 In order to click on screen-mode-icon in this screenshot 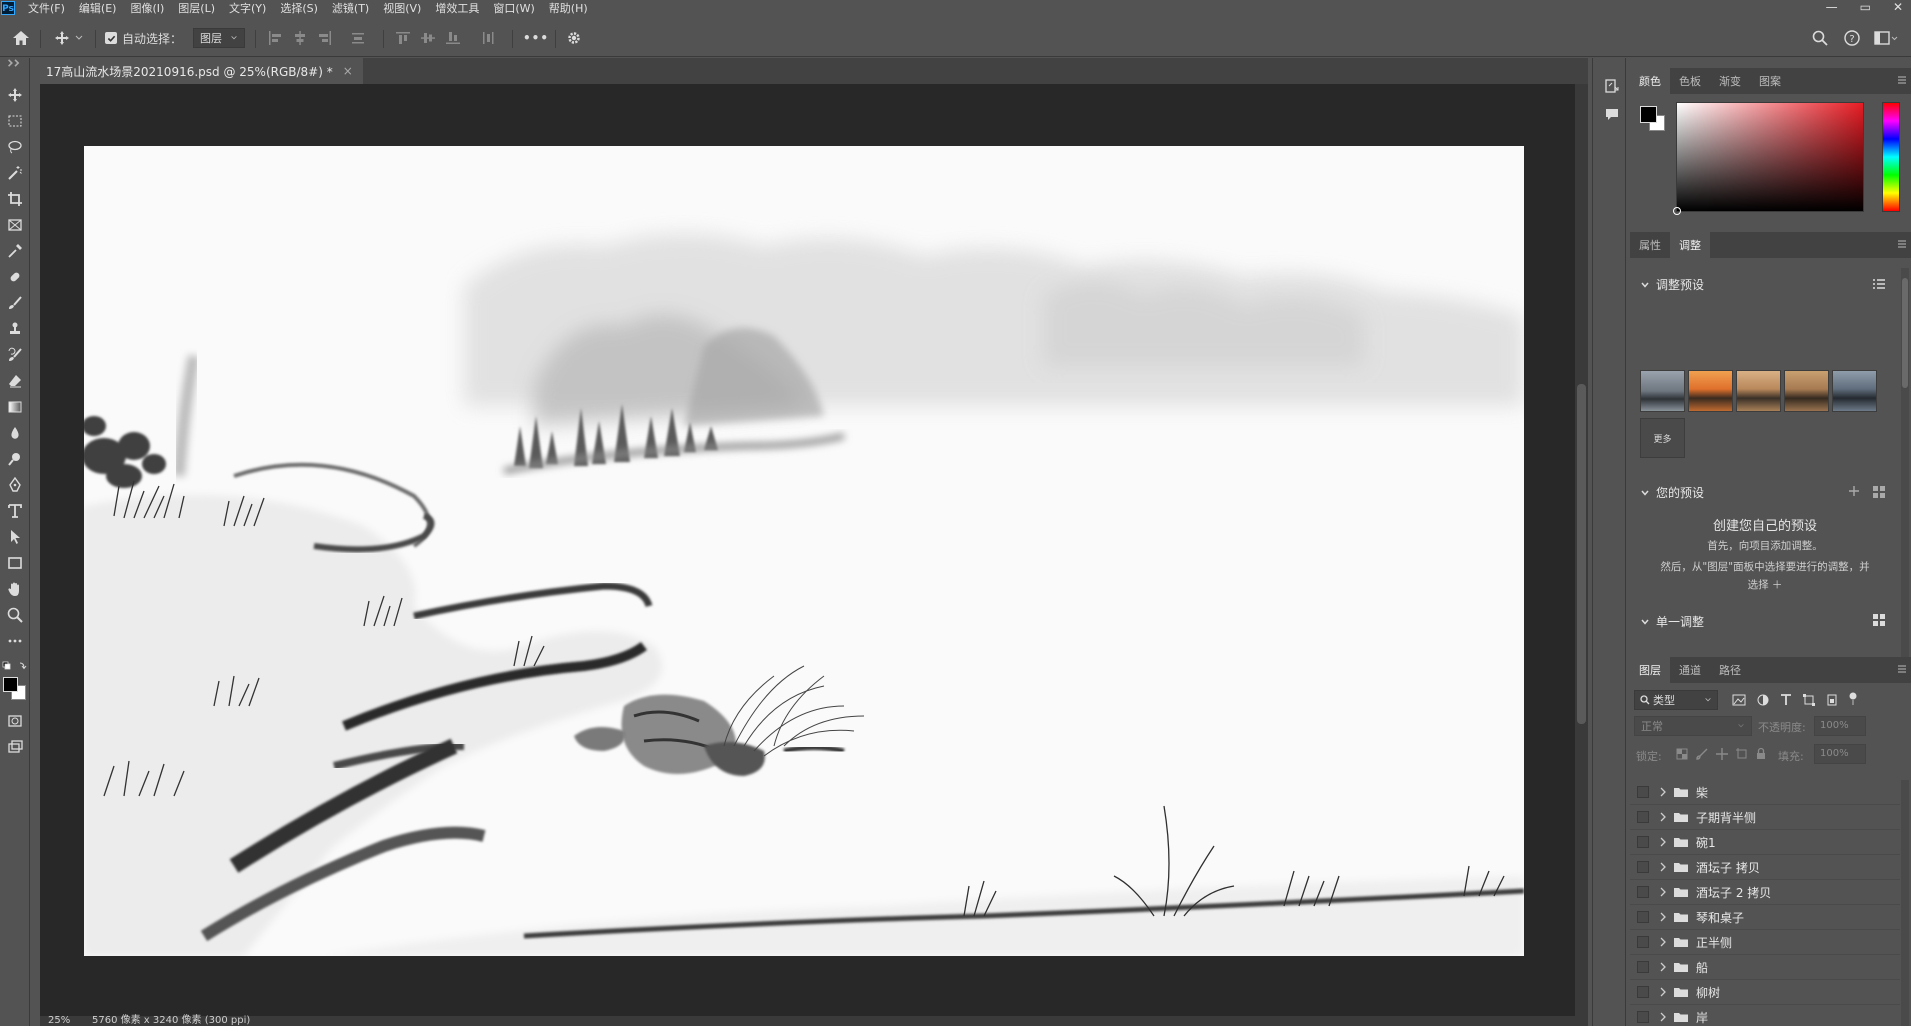, I will do `click(15, 747)`.